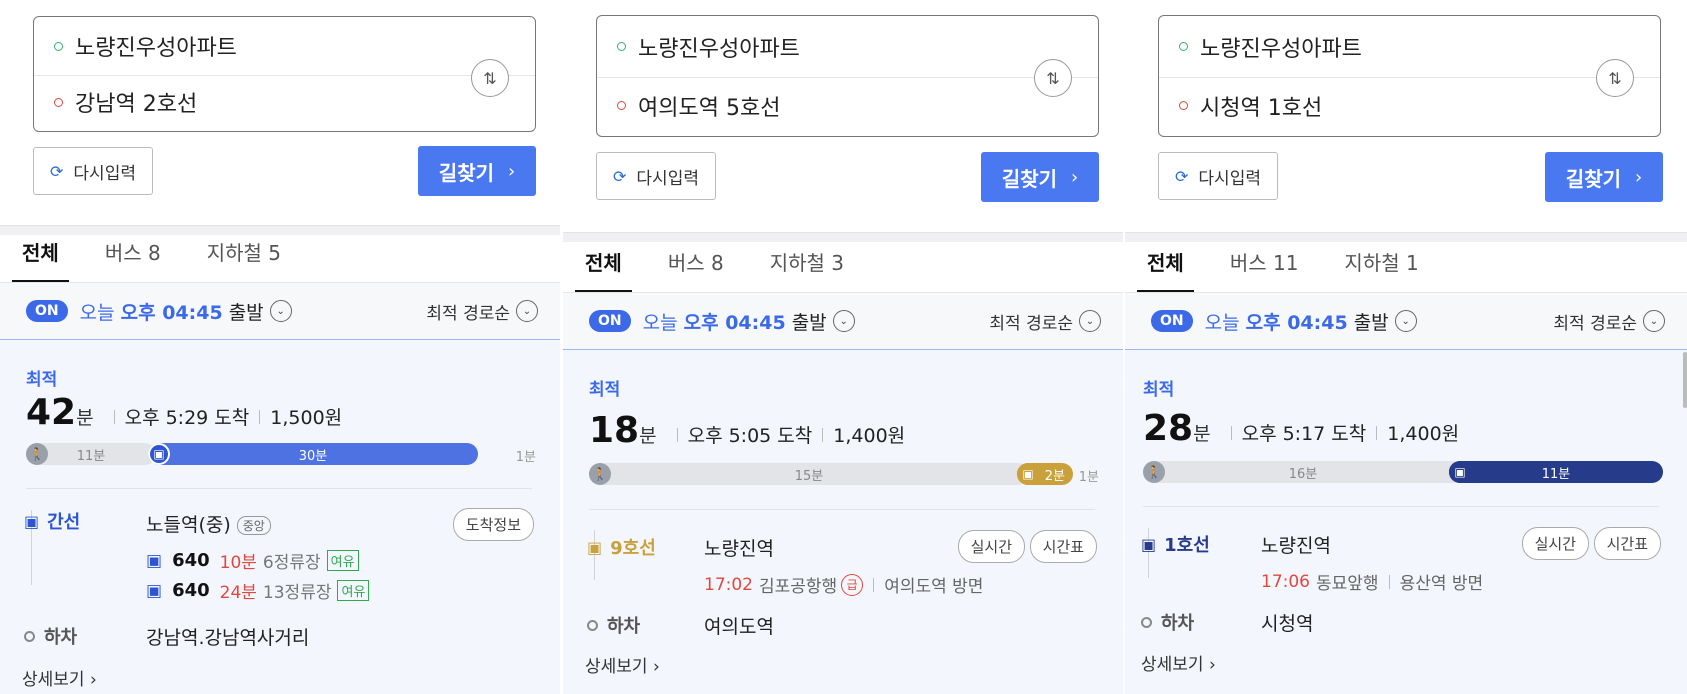 This screenshot has width=1687, height=694. I want to click on tab-subway: 지하철 5, so click(244, 259).